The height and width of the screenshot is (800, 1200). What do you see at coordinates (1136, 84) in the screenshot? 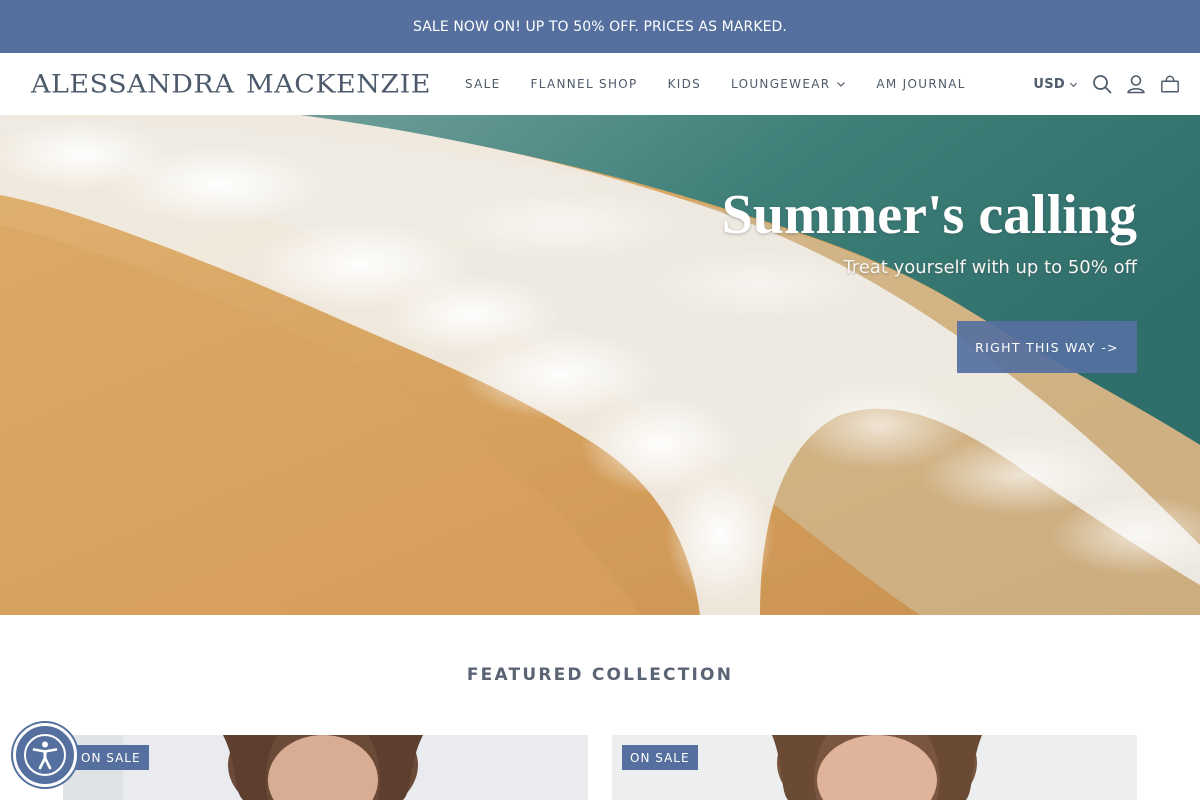
I see `account-icon` at bounding box center [1136, 84].